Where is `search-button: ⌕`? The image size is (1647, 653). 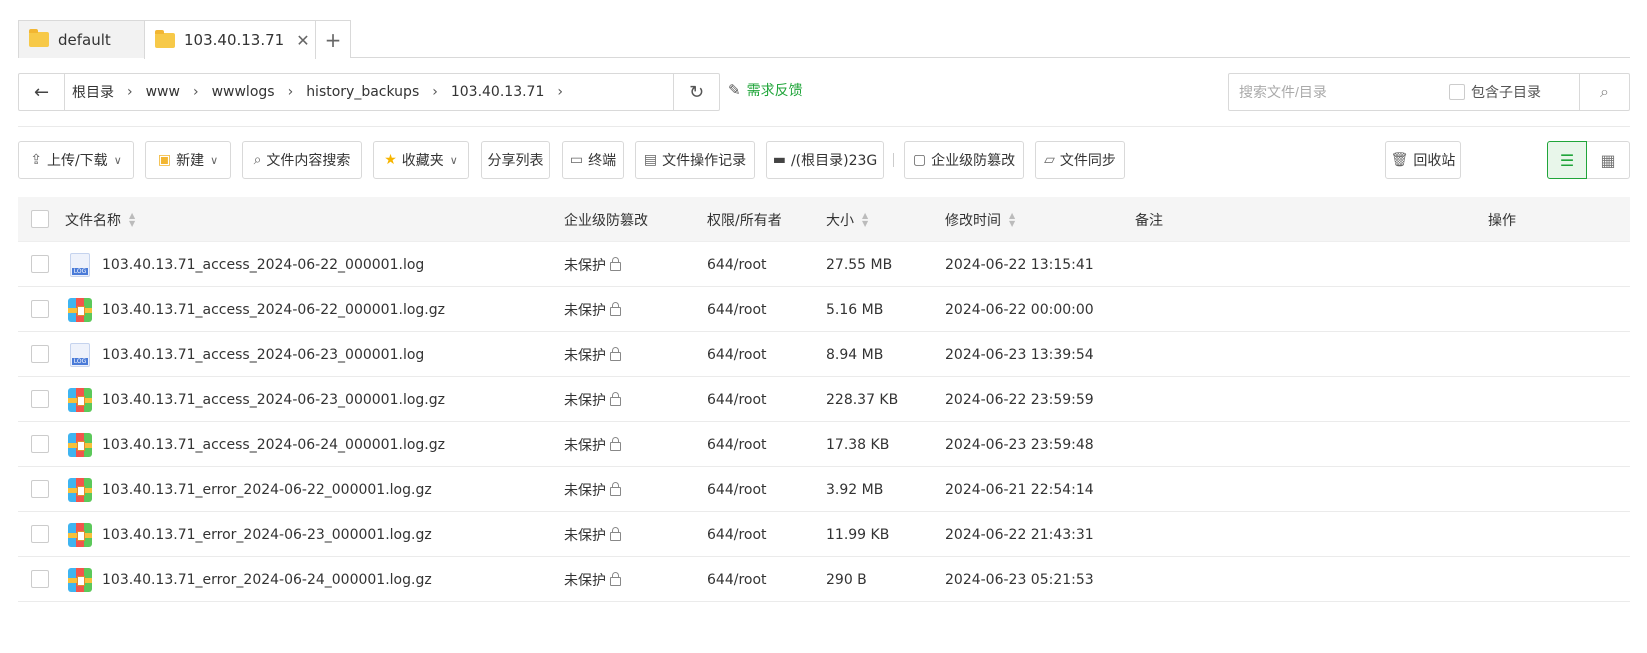
search-button: ⌕ is located at coordinates (1604, 92).